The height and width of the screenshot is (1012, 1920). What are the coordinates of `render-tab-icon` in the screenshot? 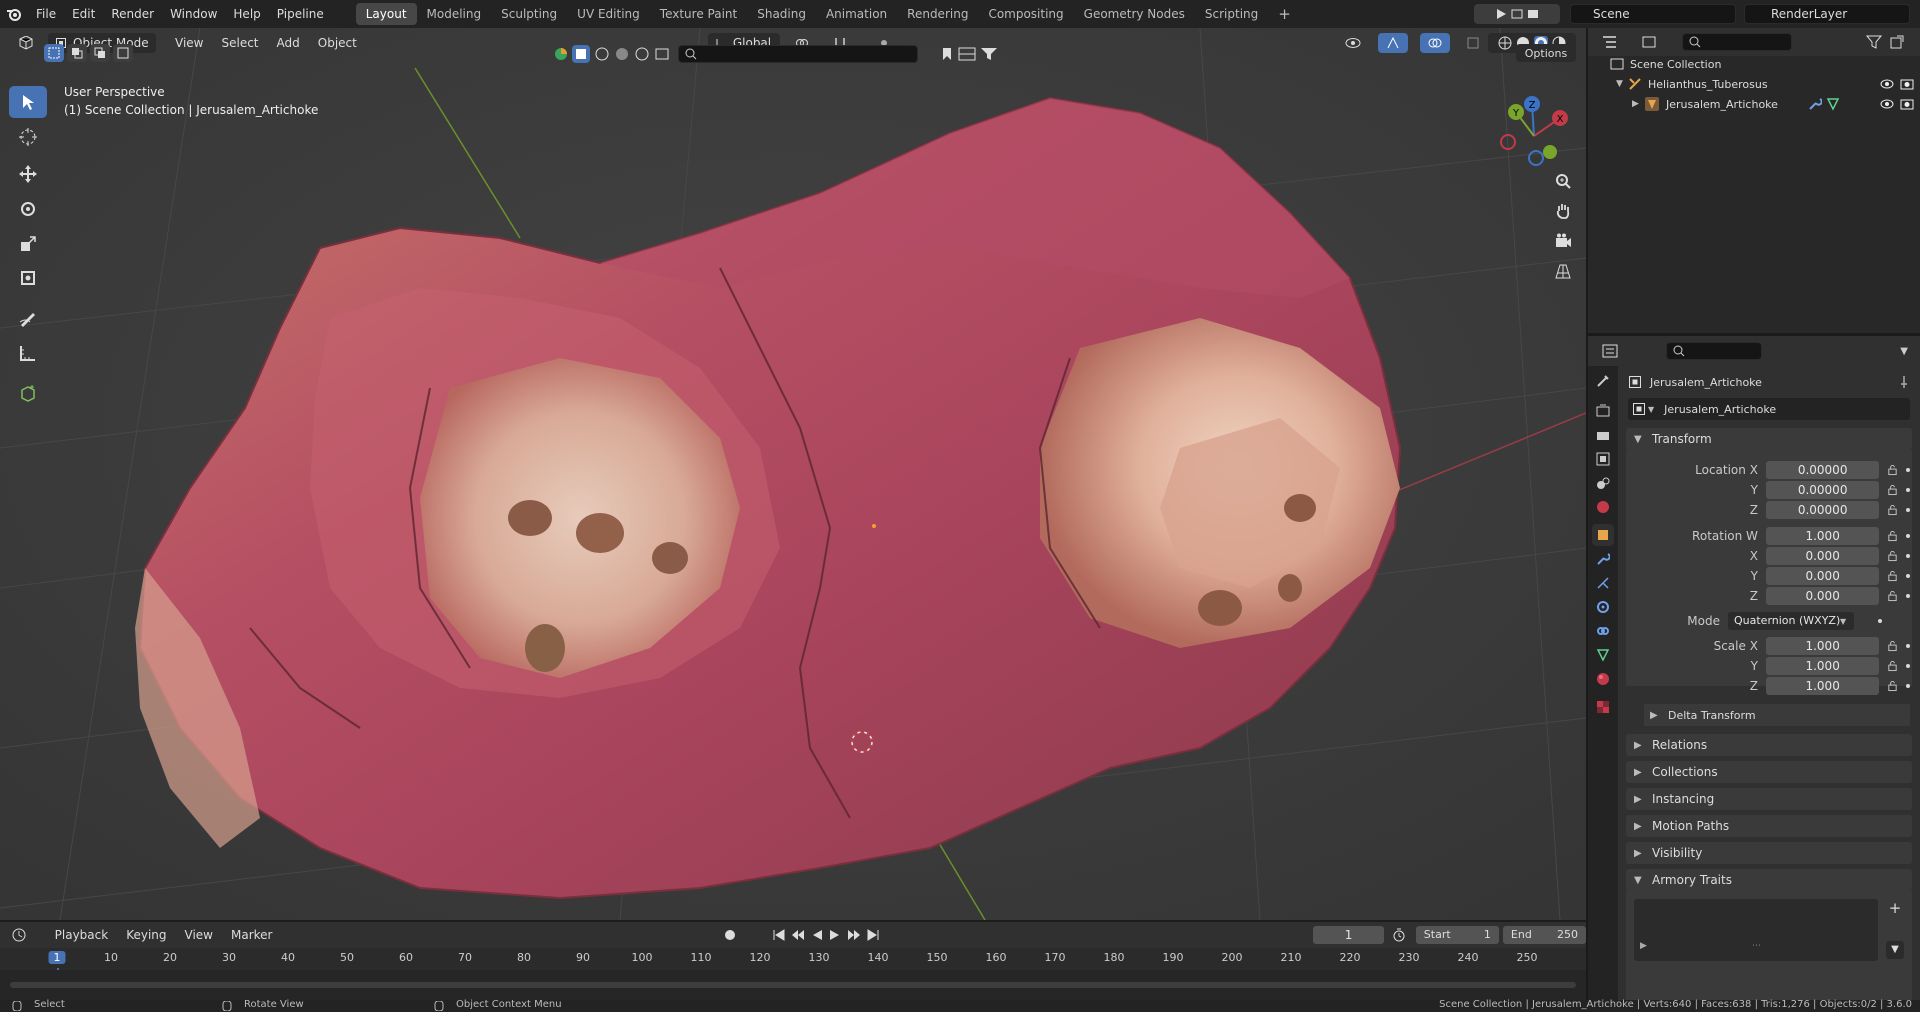 It's located at (1603, 411).